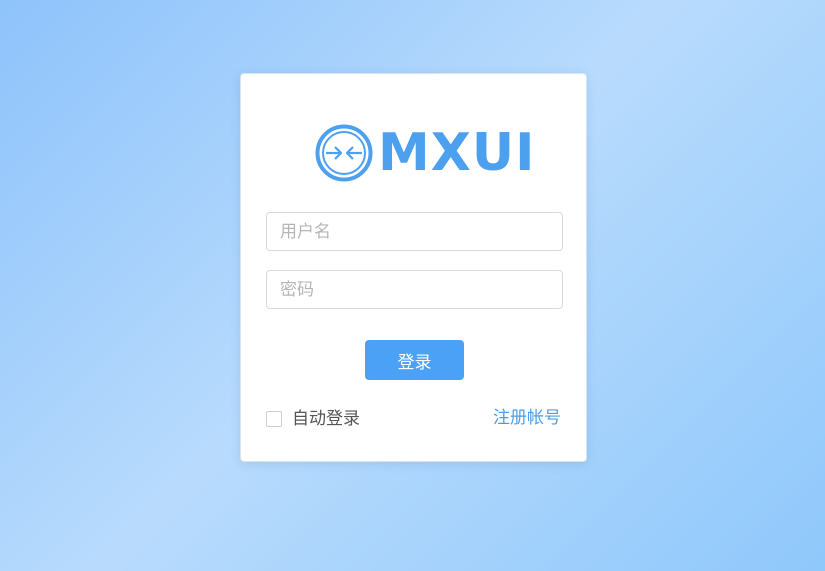  What do you see at coordinates (414, 360) in the screenshot?
I see `login-button: 登录` at bounding box center [414, 360].